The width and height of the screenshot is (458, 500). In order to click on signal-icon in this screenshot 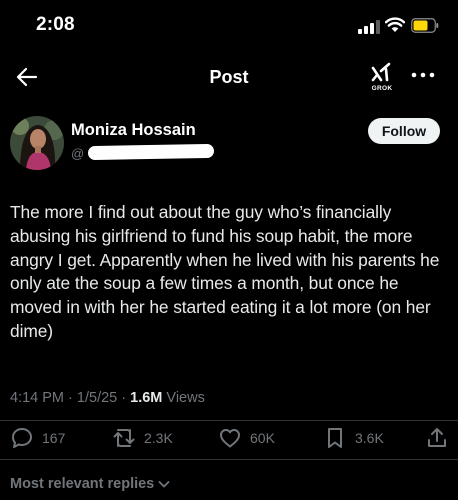, I will do `click(369, 27)`.